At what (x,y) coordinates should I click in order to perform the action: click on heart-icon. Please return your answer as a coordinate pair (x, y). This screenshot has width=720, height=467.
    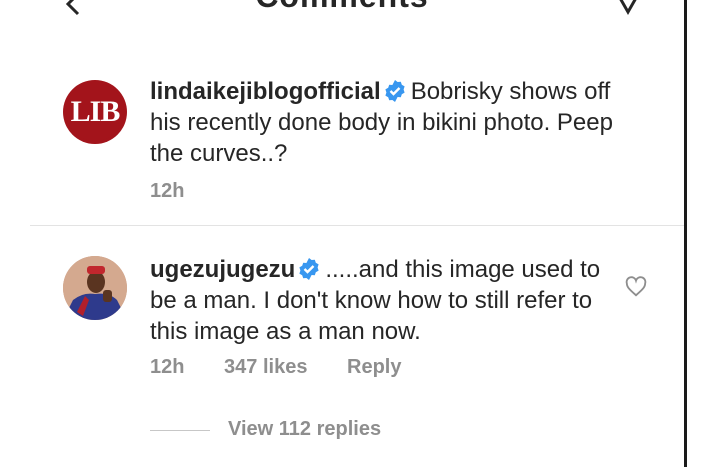
    Looking at the image, I should click on (636, 287).